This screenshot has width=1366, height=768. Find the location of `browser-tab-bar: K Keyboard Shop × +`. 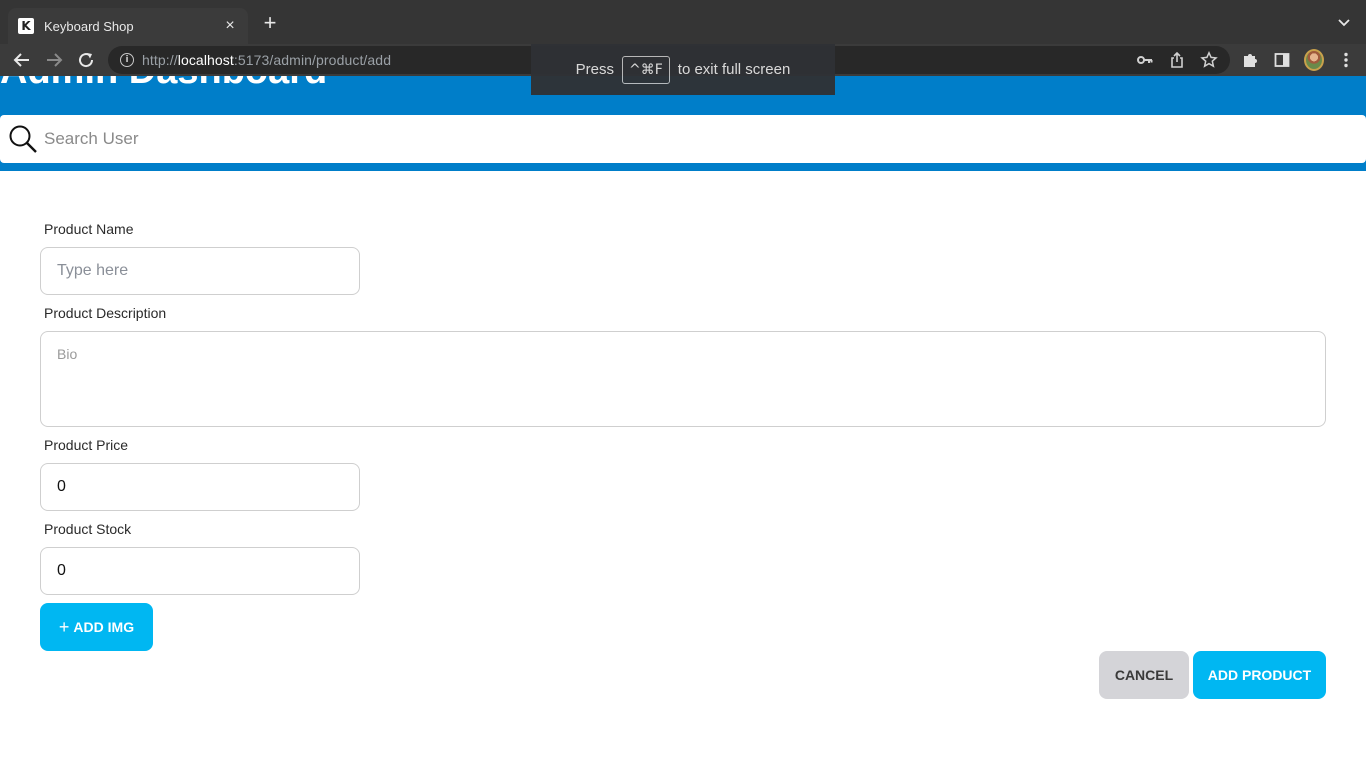

browser-tab-bar: K Keyboard Shop × + is located at coordinates (683, 22).